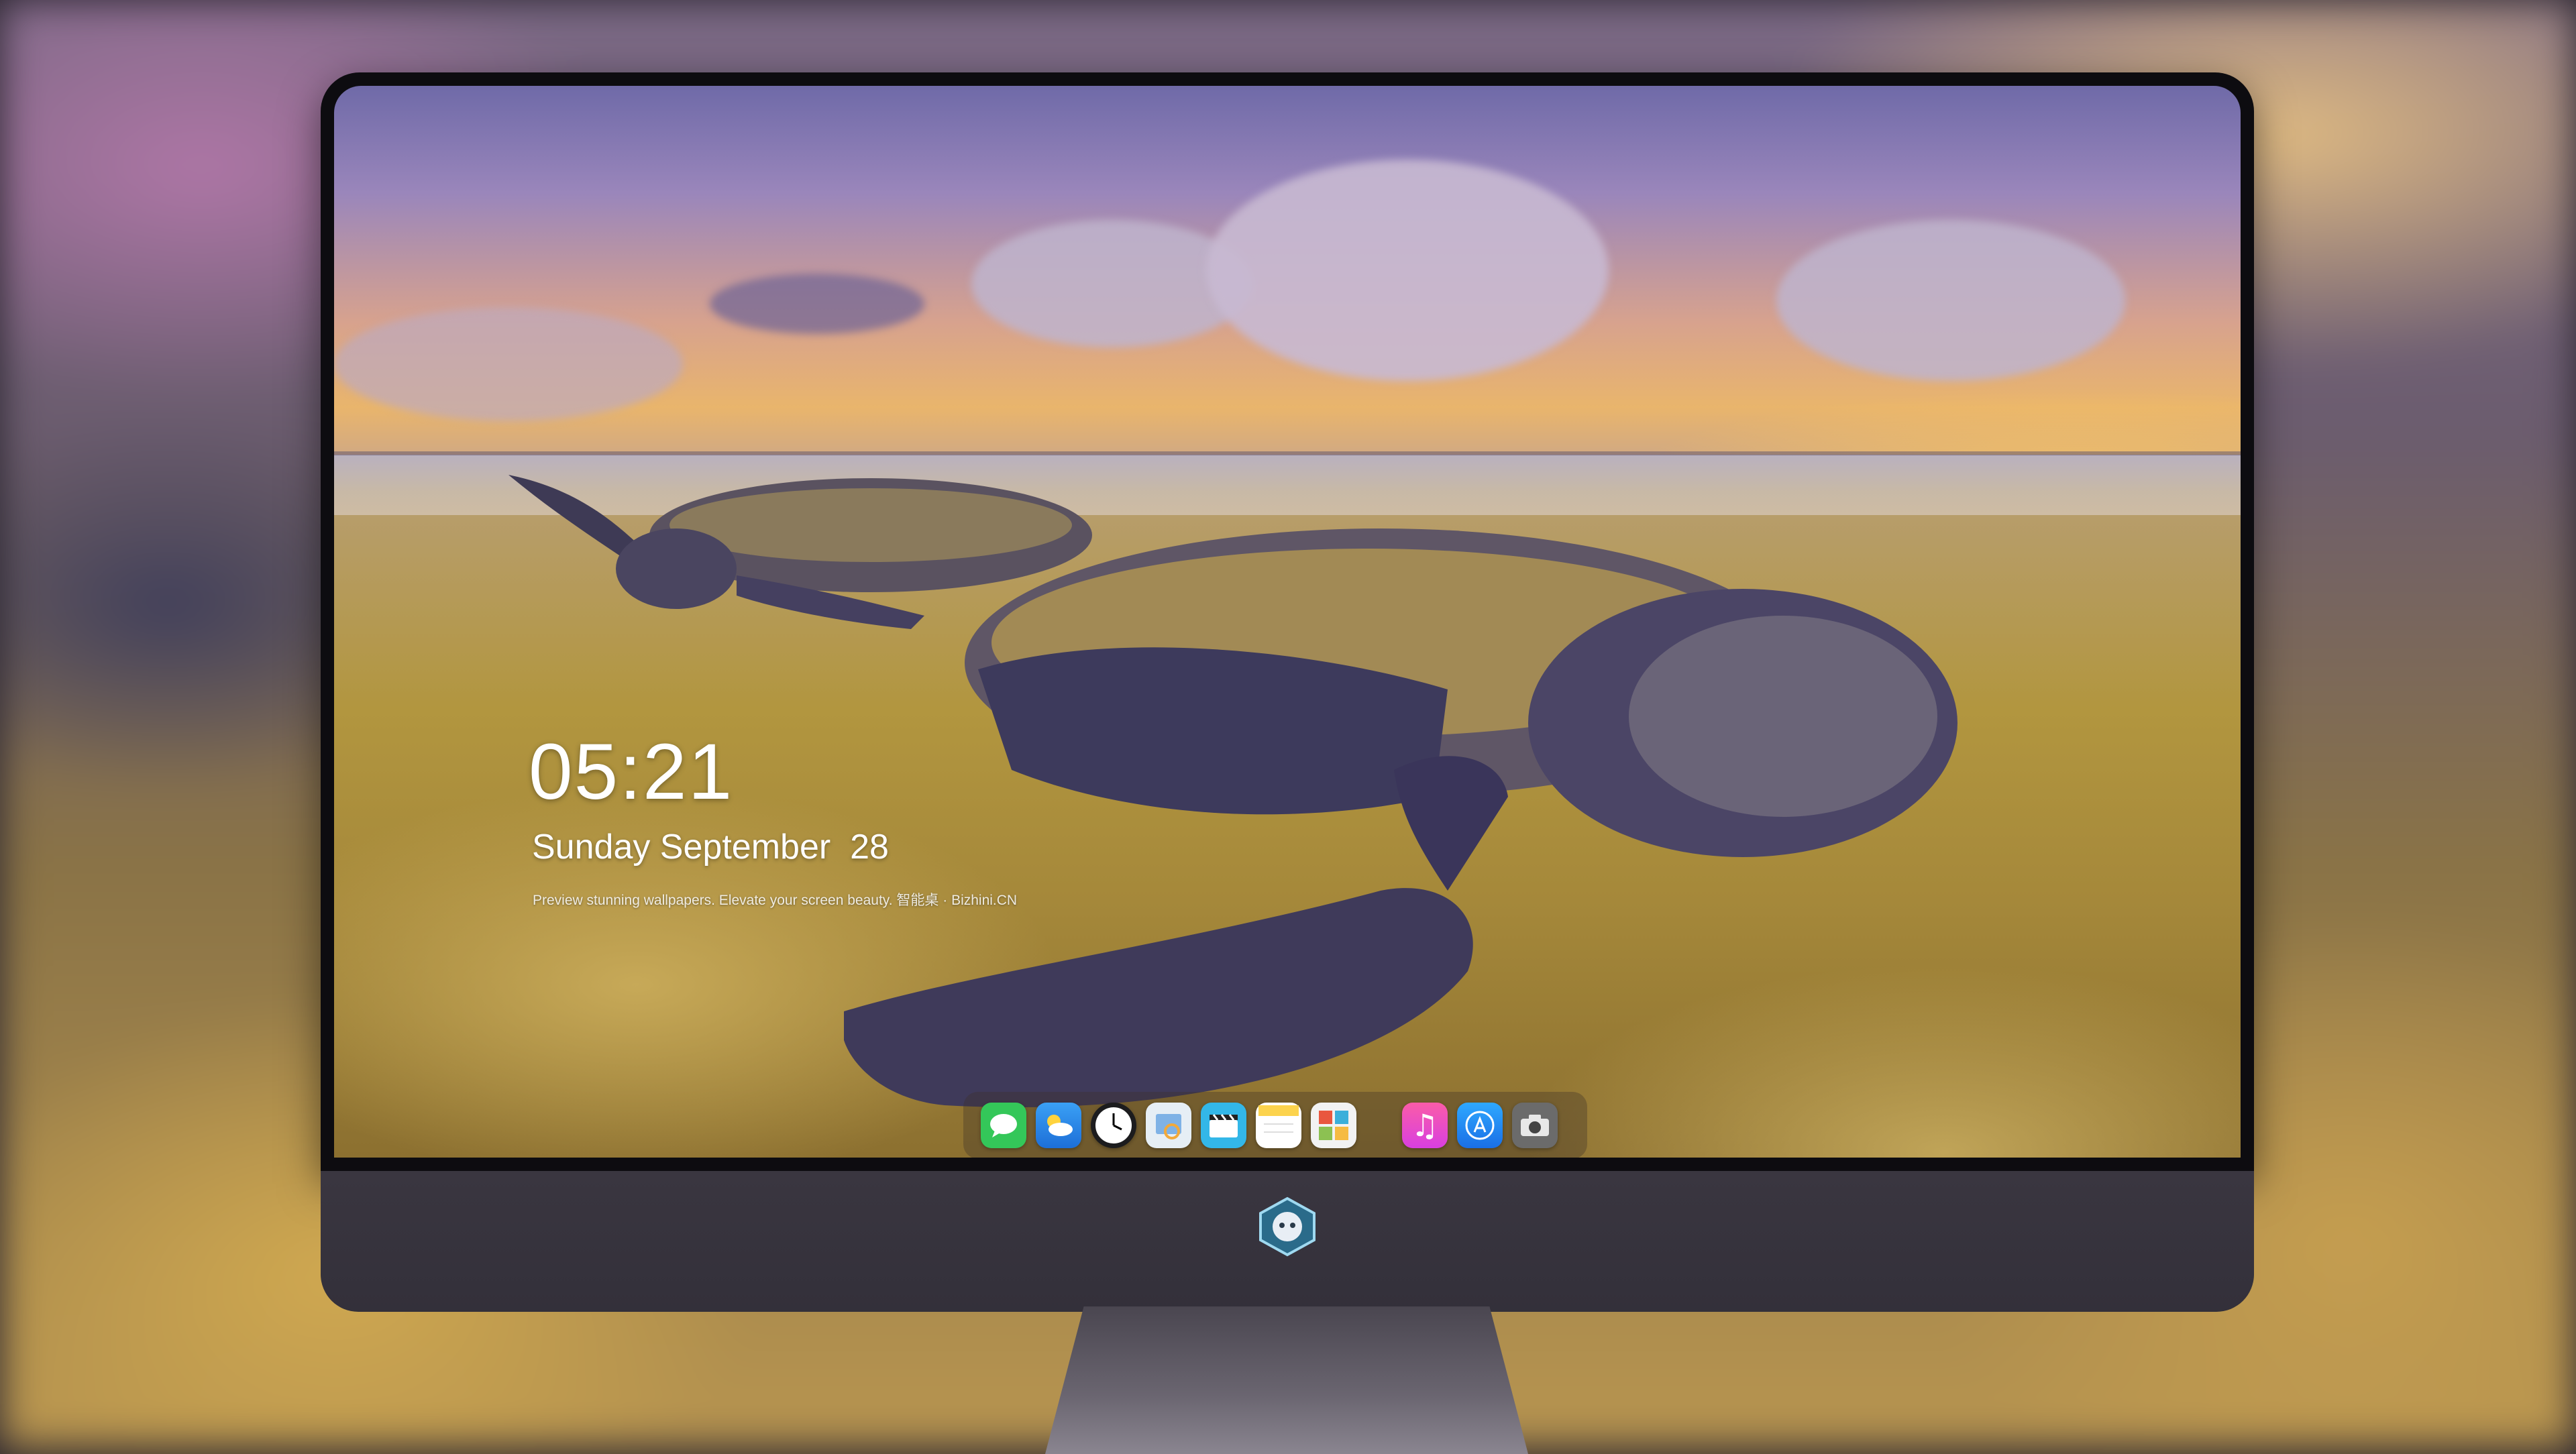  What do you see at coordinates (1003, 1125) in the screenshot?
I see `messages-icon` at bounding box center [1003, 1125].